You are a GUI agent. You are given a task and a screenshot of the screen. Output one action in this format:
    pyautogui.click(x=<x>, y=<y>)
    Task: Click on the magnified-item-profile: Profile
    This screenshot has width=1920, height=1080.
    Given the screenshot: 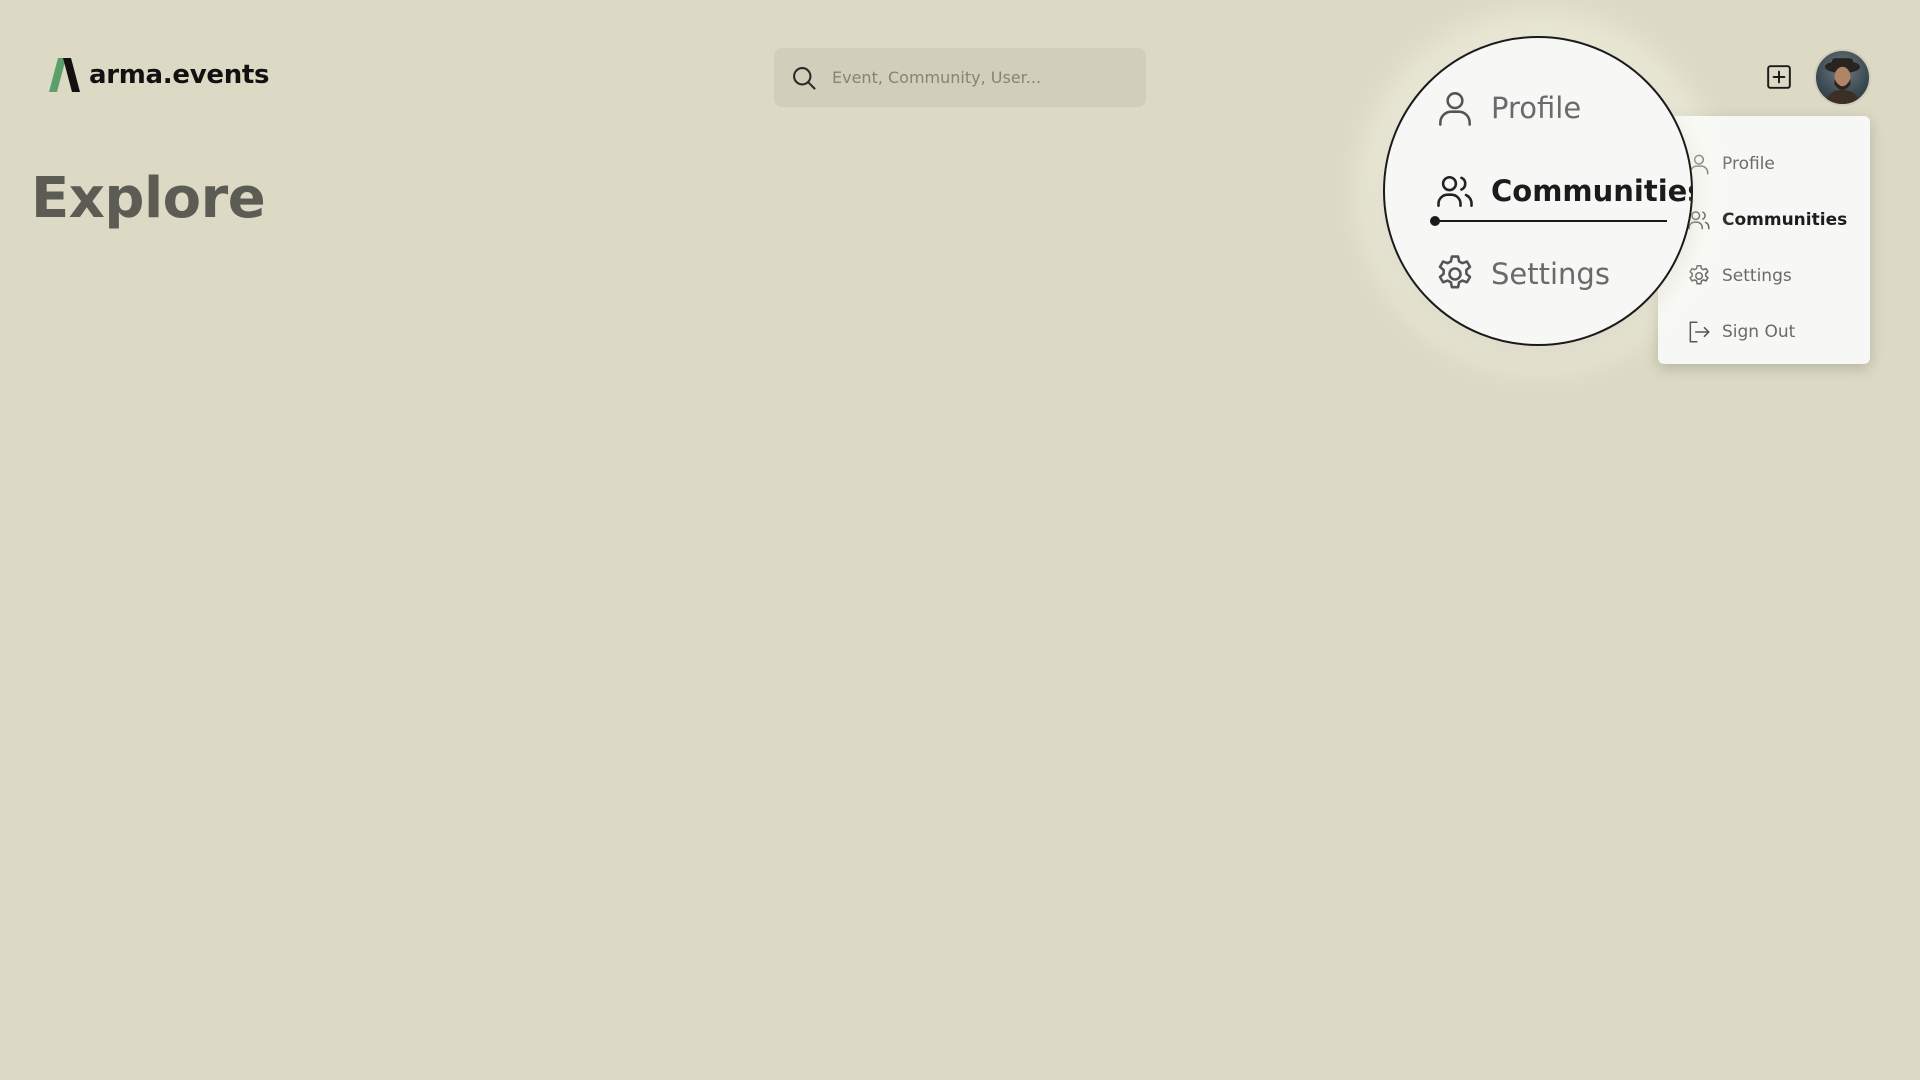 What is the action you would take?
    pyautogui.click(x=1507, y=108)
    